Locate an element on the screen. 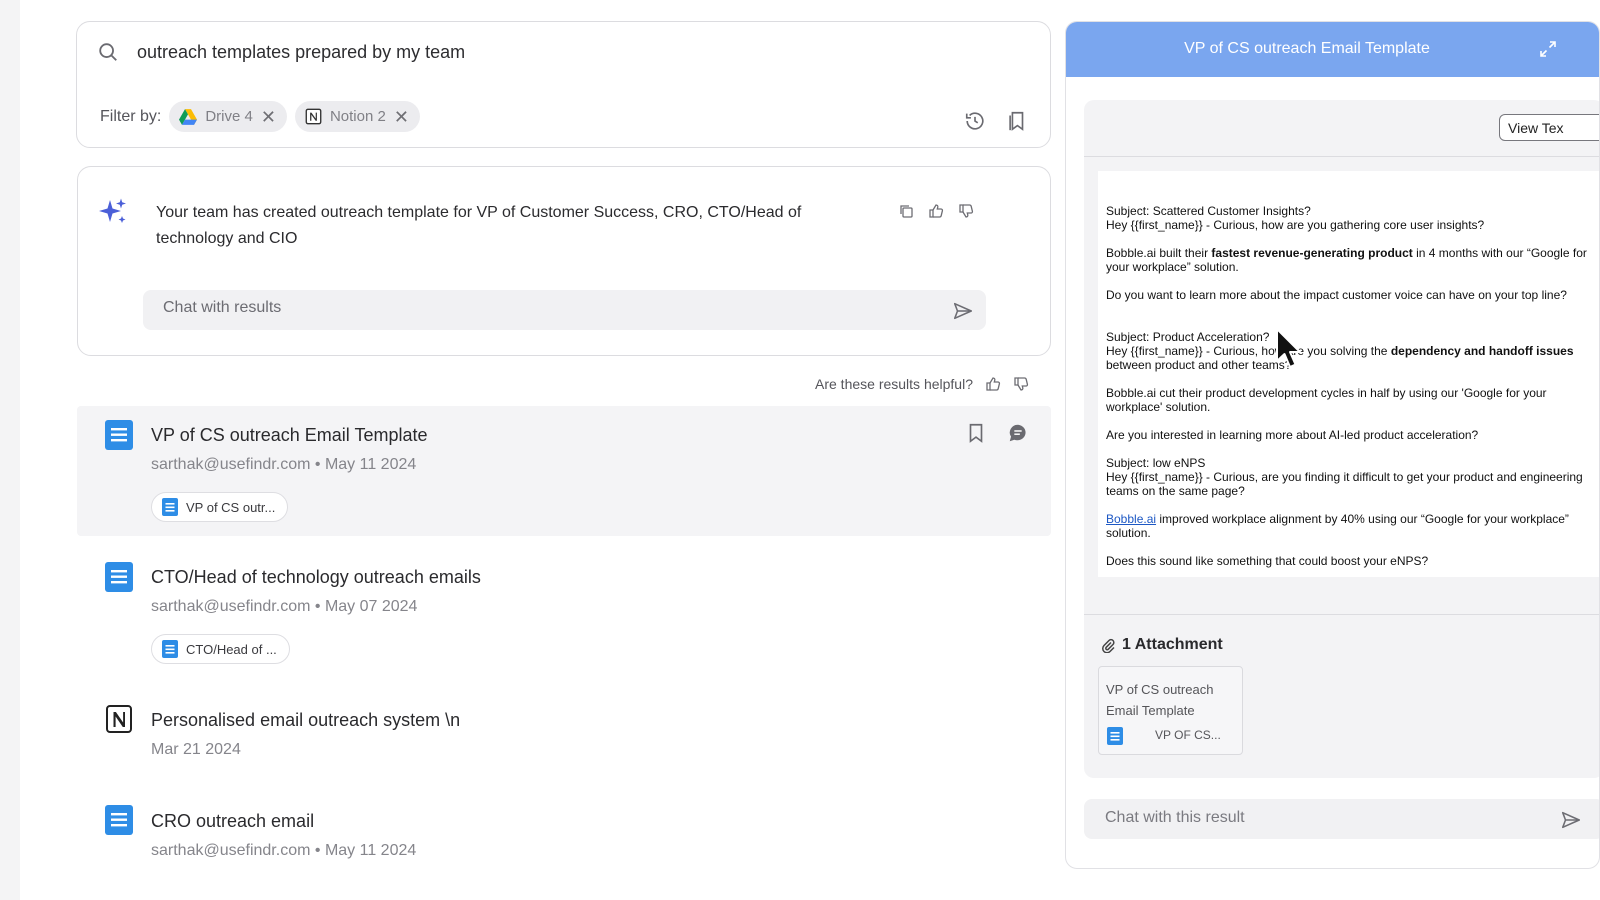 The height and width of the screenshot is (900, 1600). result-meta: sarthak@usefindr.com • May 07 2024 is located at coordinates (284, 607).